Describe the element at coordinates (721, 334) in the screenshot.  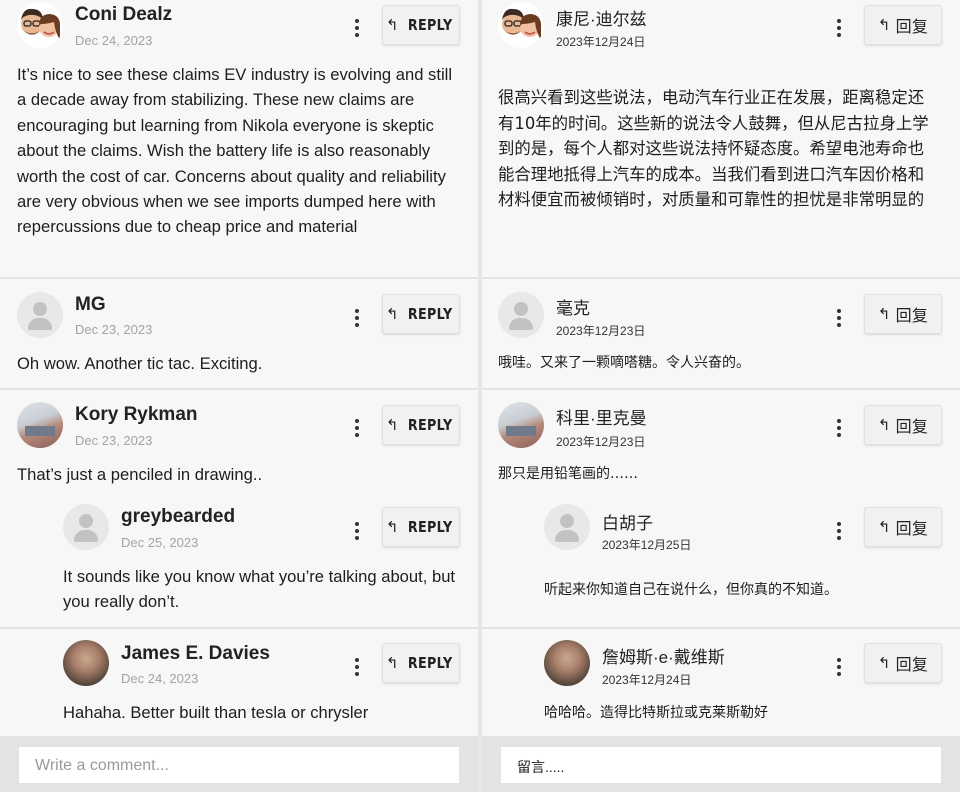
I see `comment-item: 毫克 2023年12月23日 ↰ 回复 哦哇。又来了一颗嘀嗒糖。令人兴奋的。` at that location.